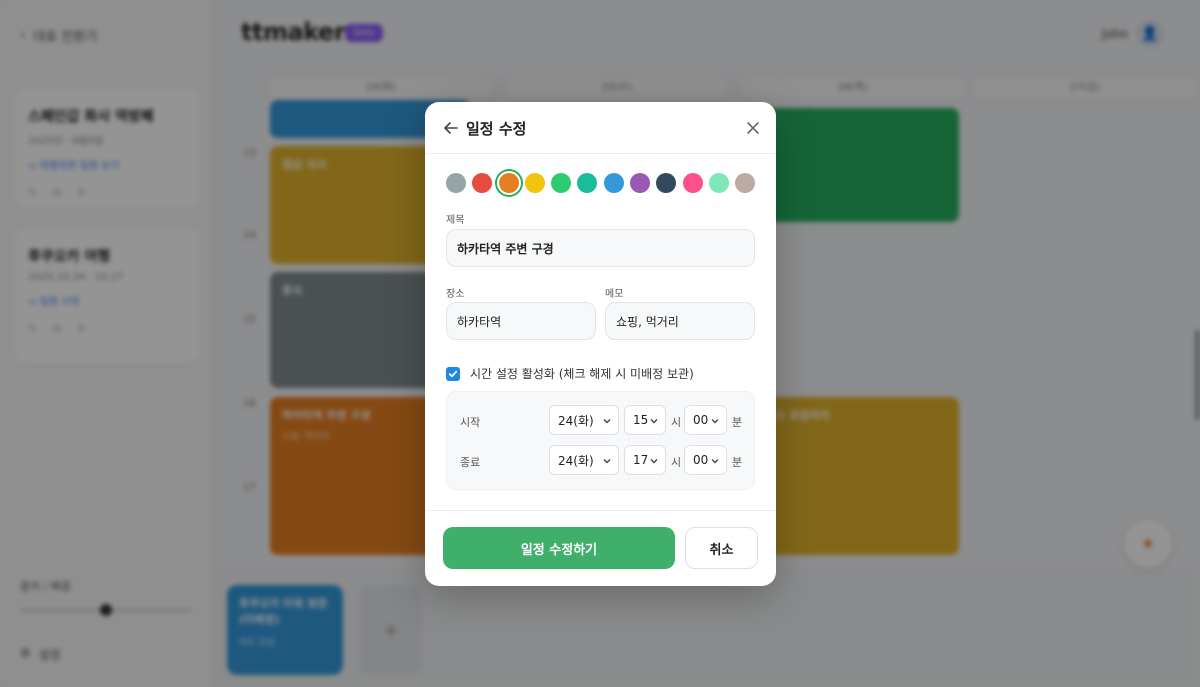  I want to click on cancel-button: 취소, so click(721, 548).